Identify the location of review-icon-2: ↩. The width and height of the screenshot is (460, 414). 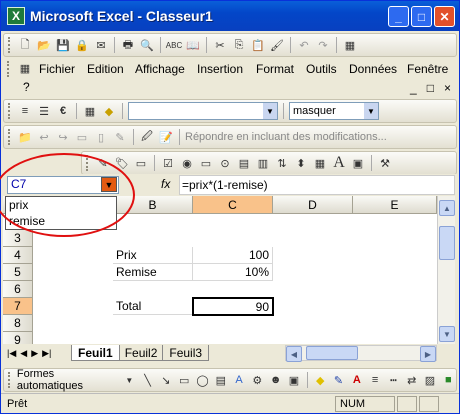
(44, 137).